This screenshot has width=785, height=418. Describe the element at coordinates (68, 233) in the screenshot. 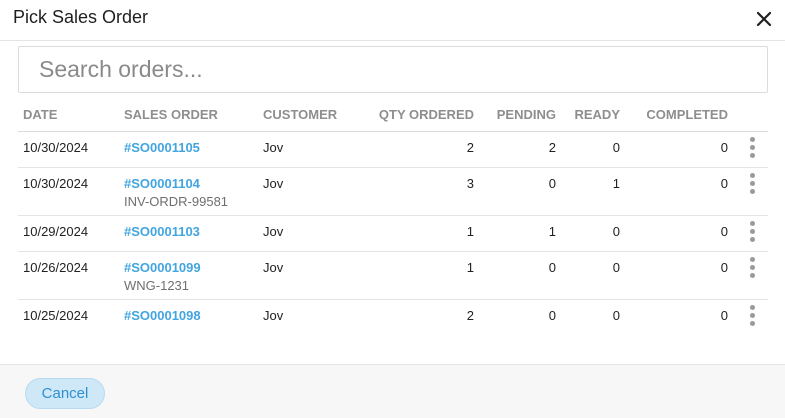

I see `cell-date: 10/29/2024` at that location.